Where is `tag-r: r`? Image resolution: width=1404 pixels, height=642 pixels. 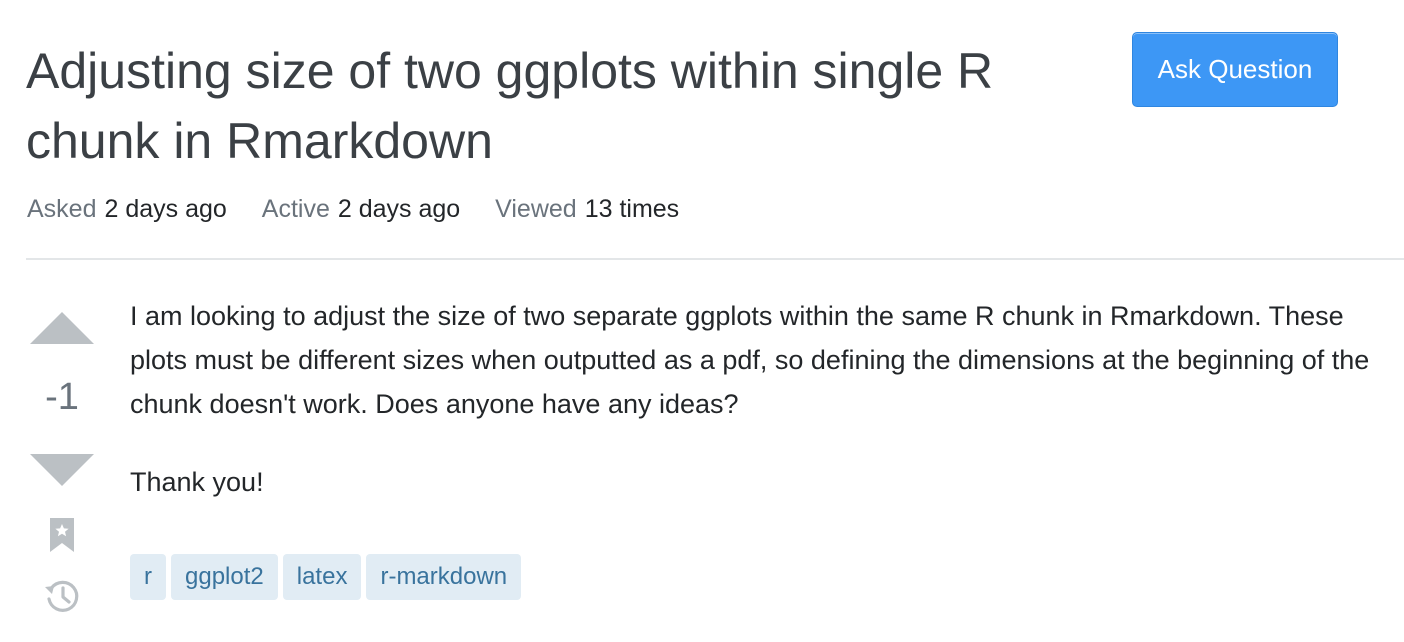 tag-r: r is located at coordinates (148, 577).